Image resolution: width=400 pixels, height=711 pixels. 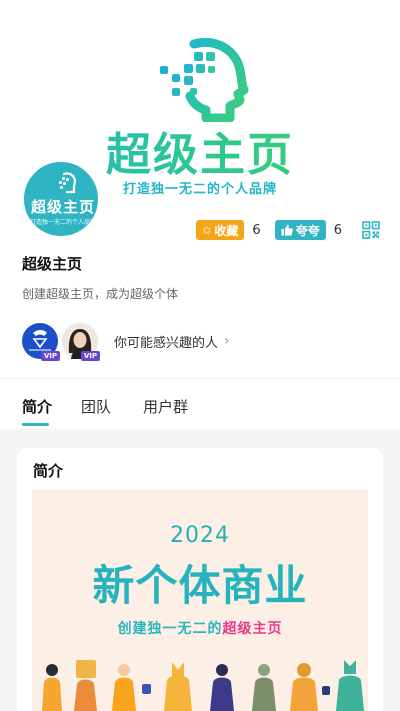 I want to click on chevron-right-icon: ›, so click(x=227, y=341).